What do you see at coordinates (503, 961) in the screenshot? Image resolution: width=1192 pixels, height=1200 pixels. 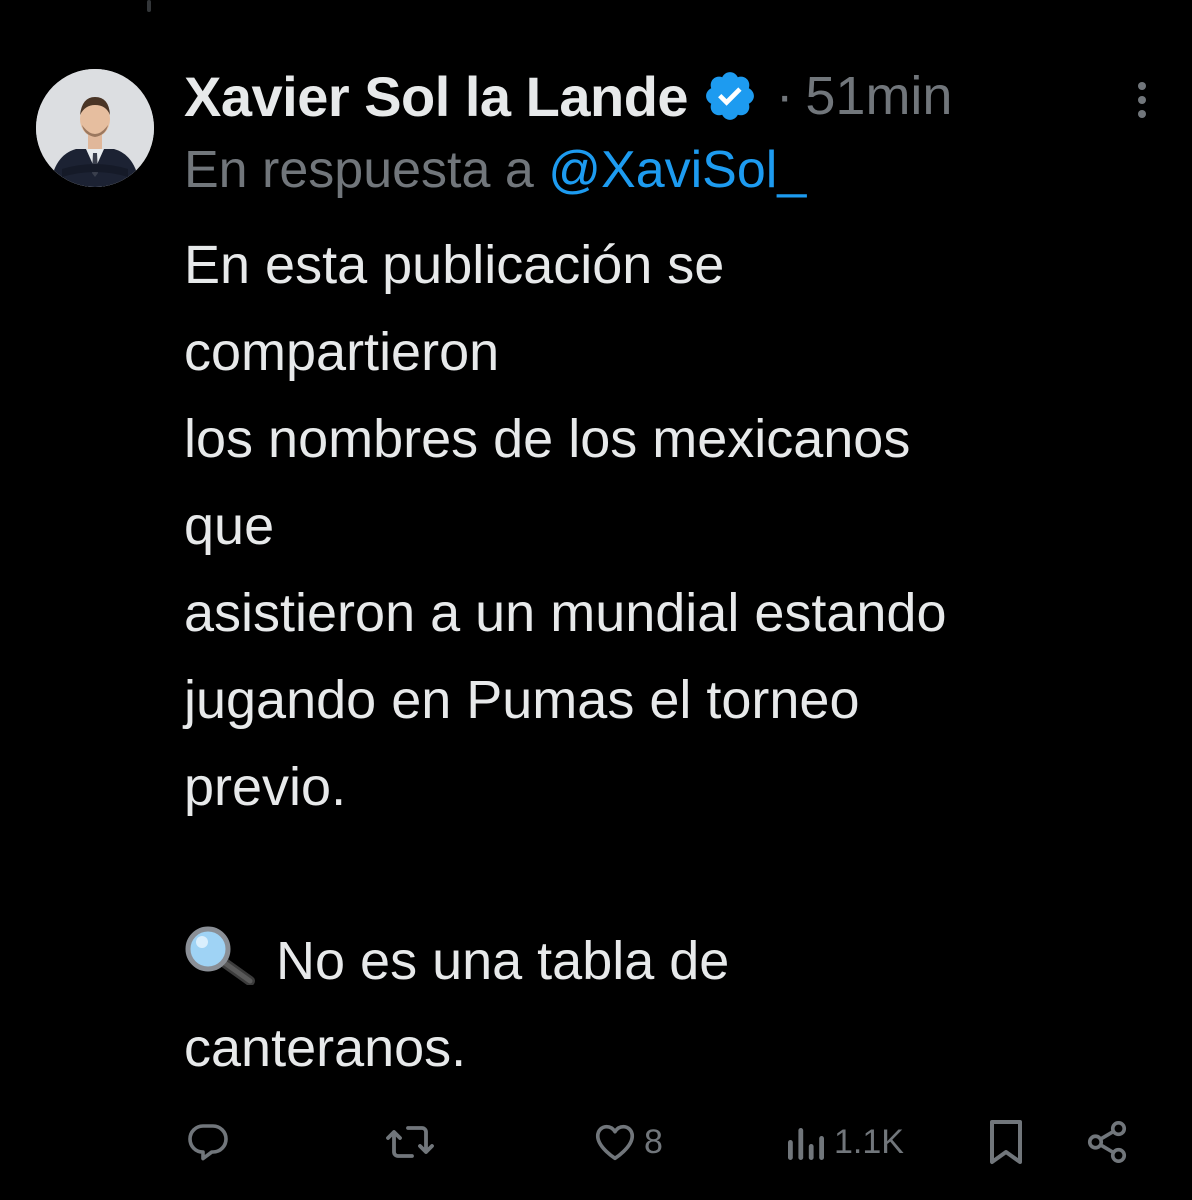 I see `tweet-text-line: No es una tabla de` at bounding box center [503, 961].